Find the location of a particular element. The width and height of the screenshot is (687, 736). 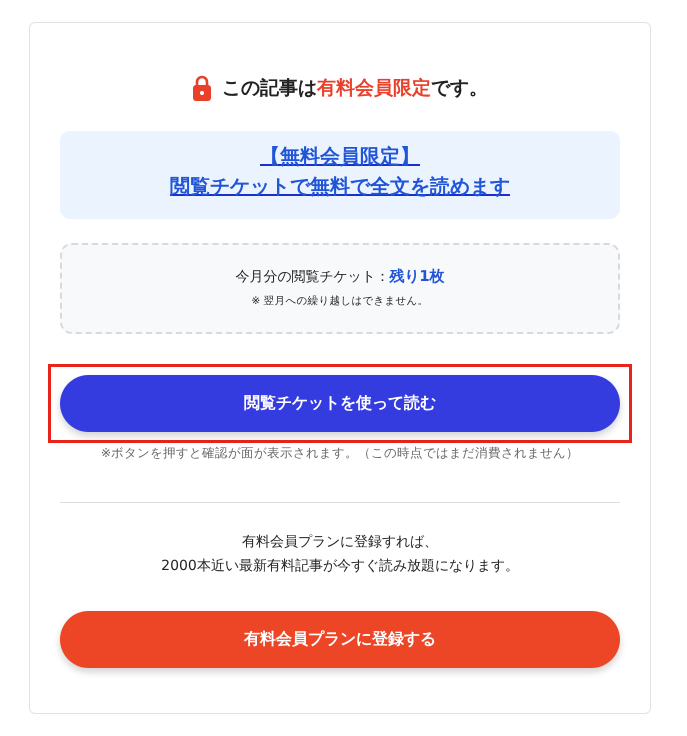

register-button: 有料会員プランに登録する is located at coordinates (340, 639).